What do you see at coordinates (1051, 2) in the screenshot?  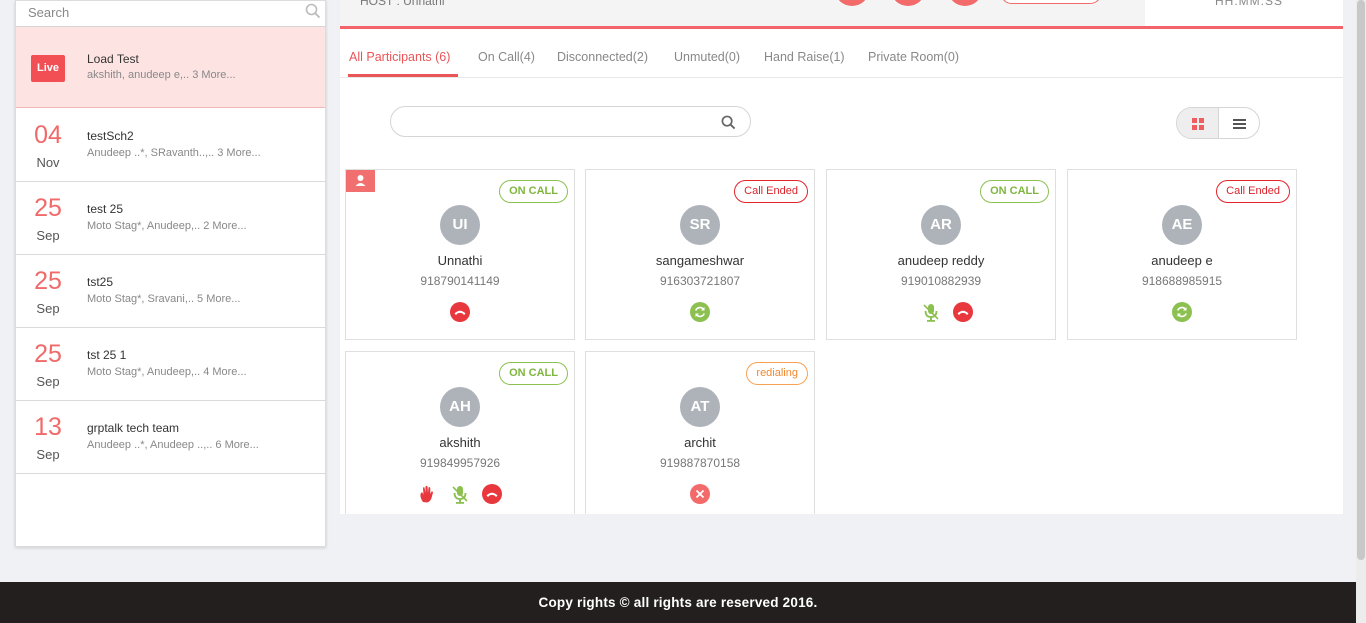 I see `end-call-button` at bounding box center [1051, 2].